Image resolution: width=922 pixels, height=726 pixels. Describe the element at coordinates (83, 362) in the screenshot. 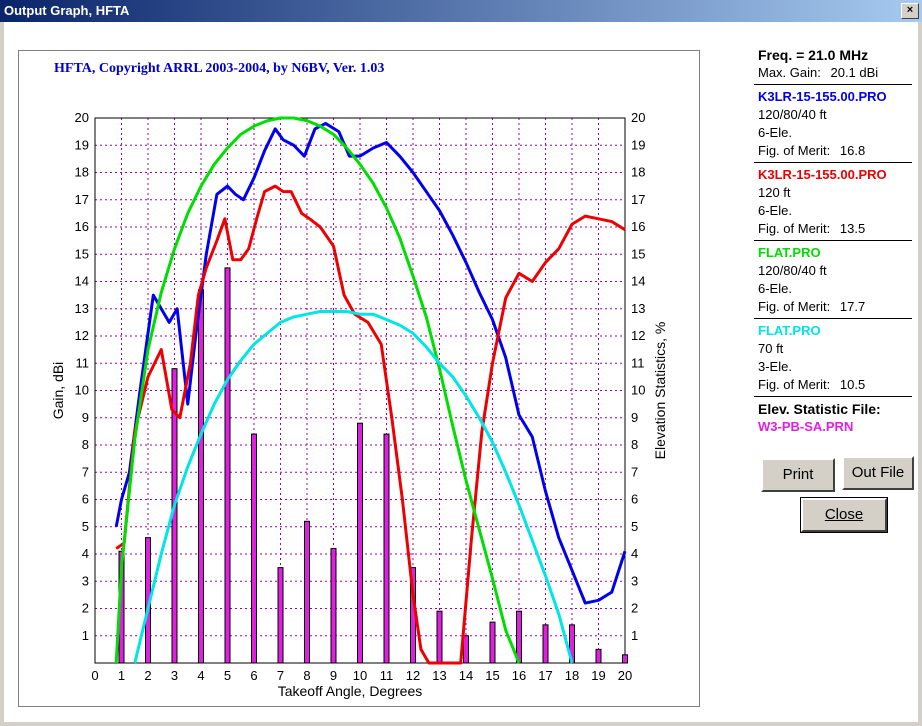

I see `y-tick-label: 11` at that location.